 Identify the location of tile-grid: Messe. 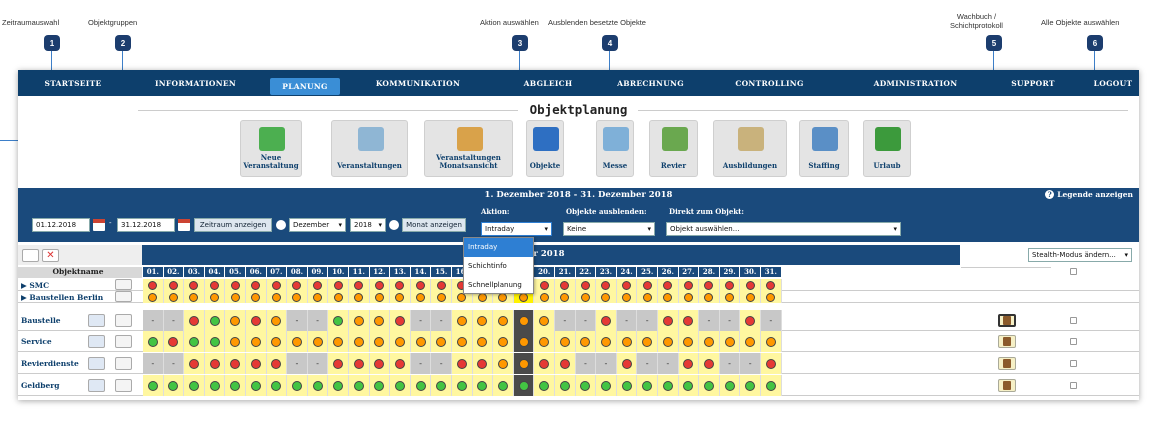
(615, 148).